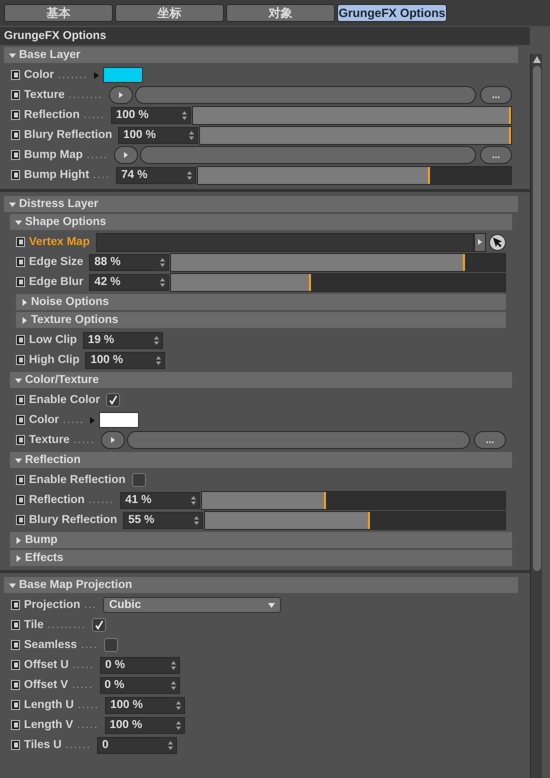 The width and height of the screenshot is (550, 778). What do you see at coordinates (192, 605) in the screenshot?
I see `dropdown: Cubic` at bounding box center [192, 605].